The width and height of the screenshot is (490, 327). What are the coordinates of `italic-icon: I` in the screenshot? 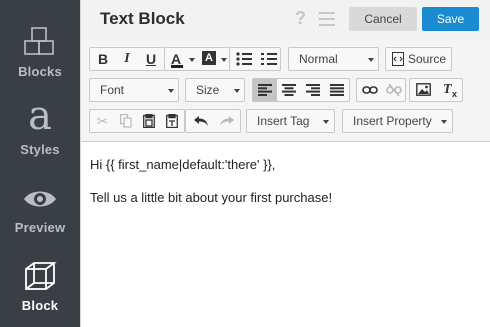 It's located at (127, 59).